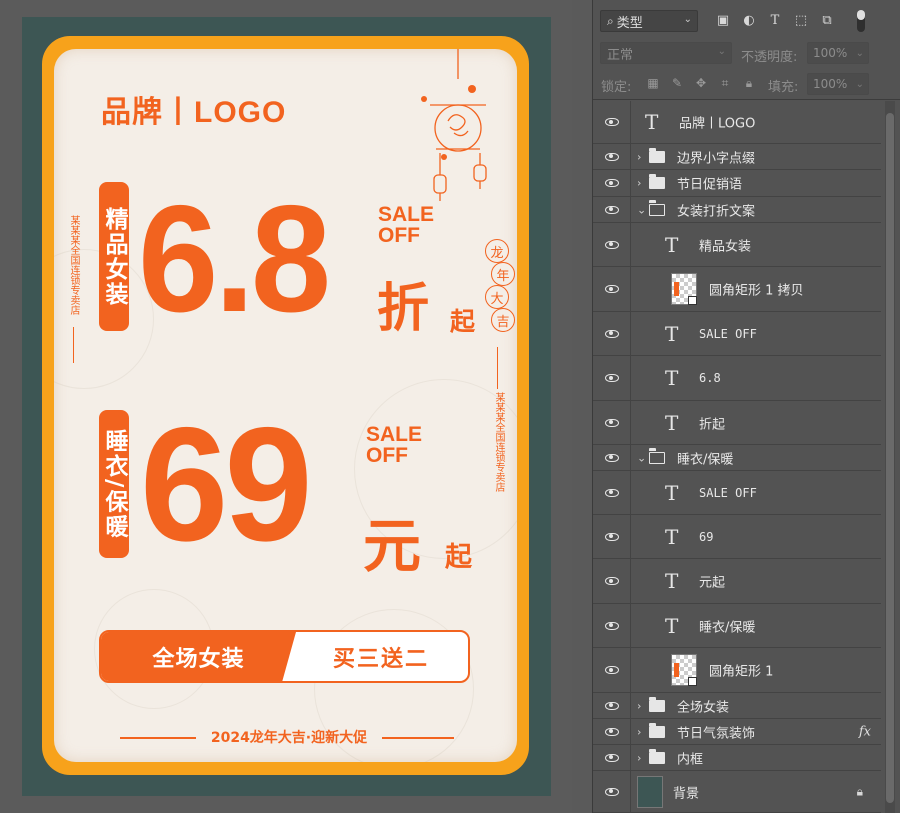 Image resolution: width=900 pixels, height=813 pixels. I want to click on type-filter-icon: T, so click(775, 20).